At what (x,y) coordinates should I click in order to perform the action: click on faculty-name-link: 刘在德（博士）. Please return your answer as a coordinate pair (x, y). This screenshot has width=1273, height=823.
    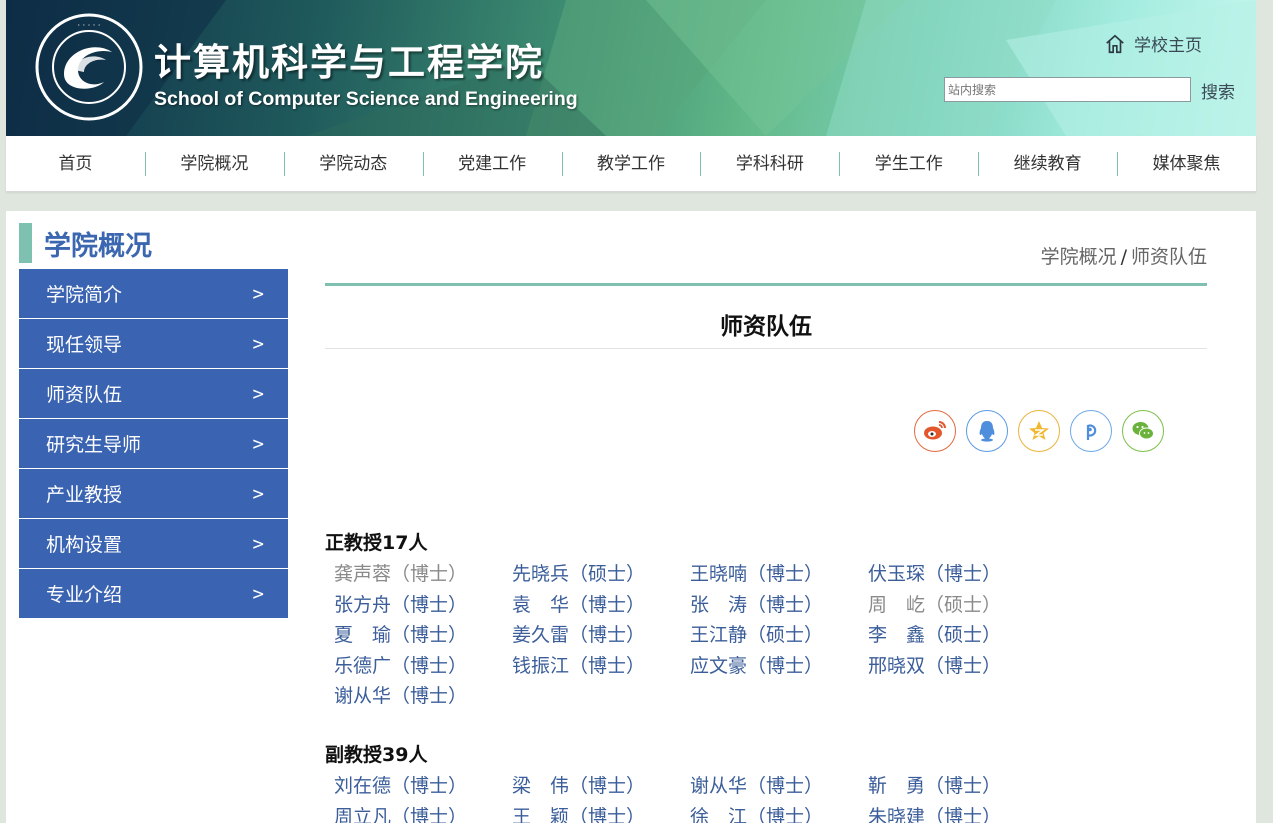
    Looking at the image, I should click on (423, 786).